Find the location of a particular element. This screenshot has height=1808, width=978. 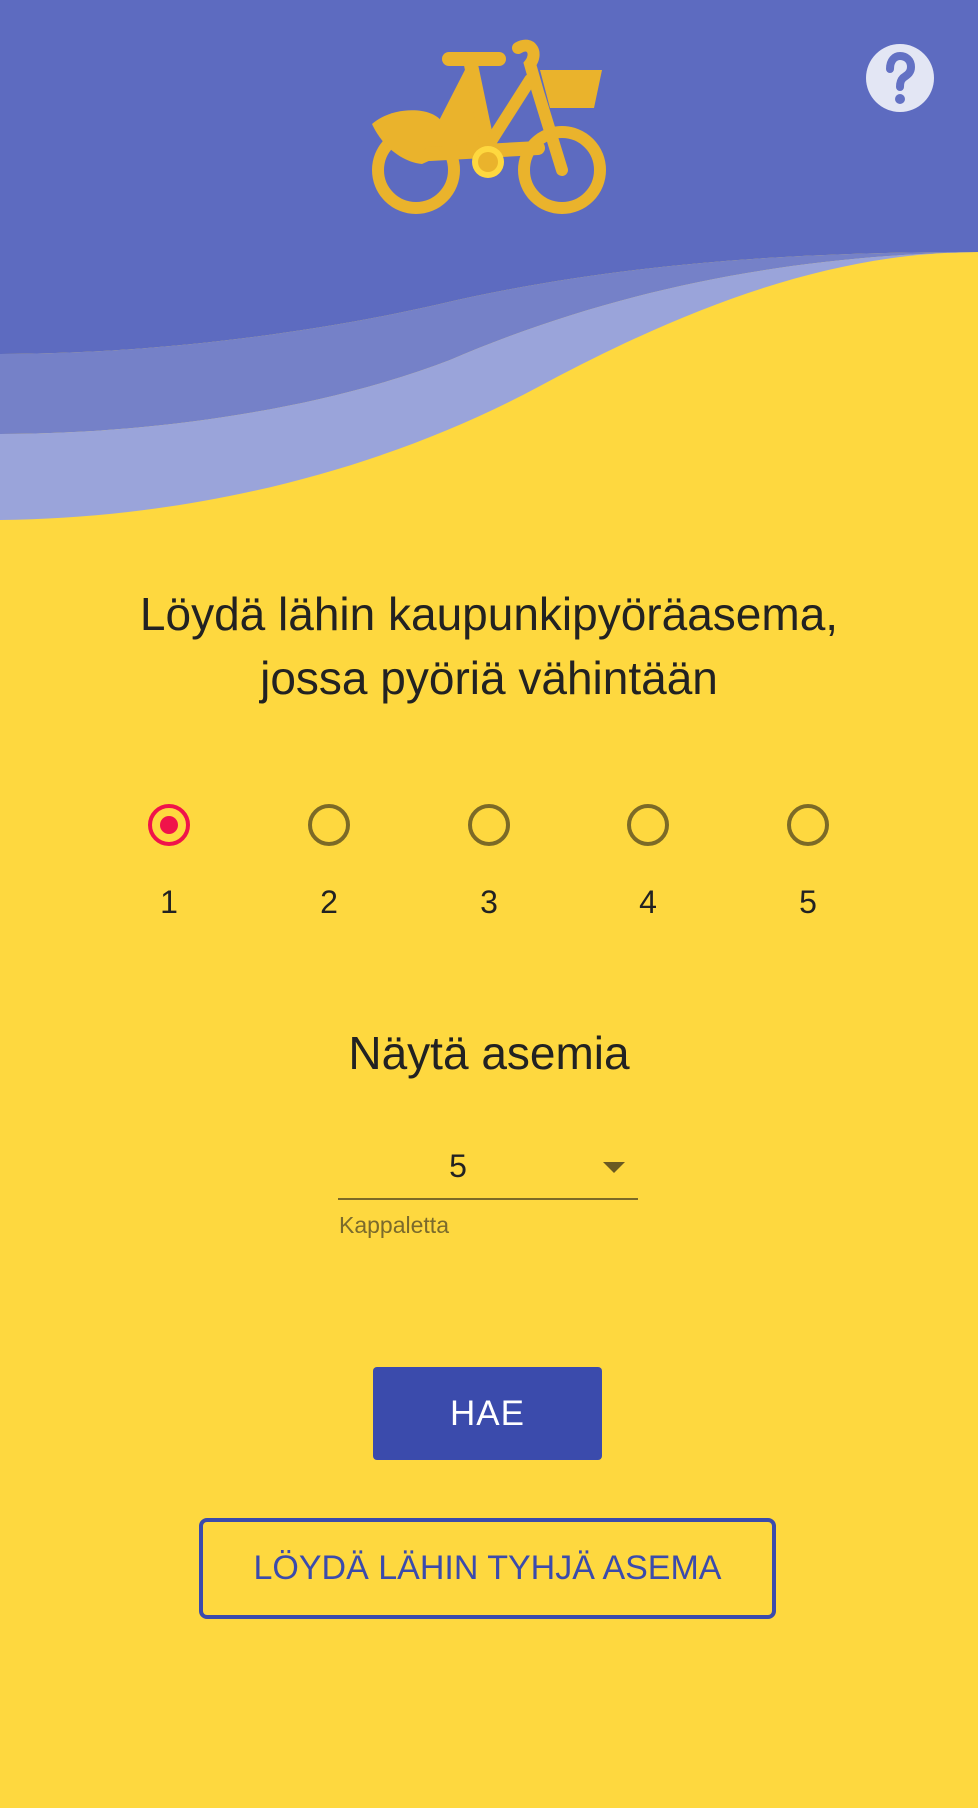

radio-label: 2 is located at coordinates (329, 902).